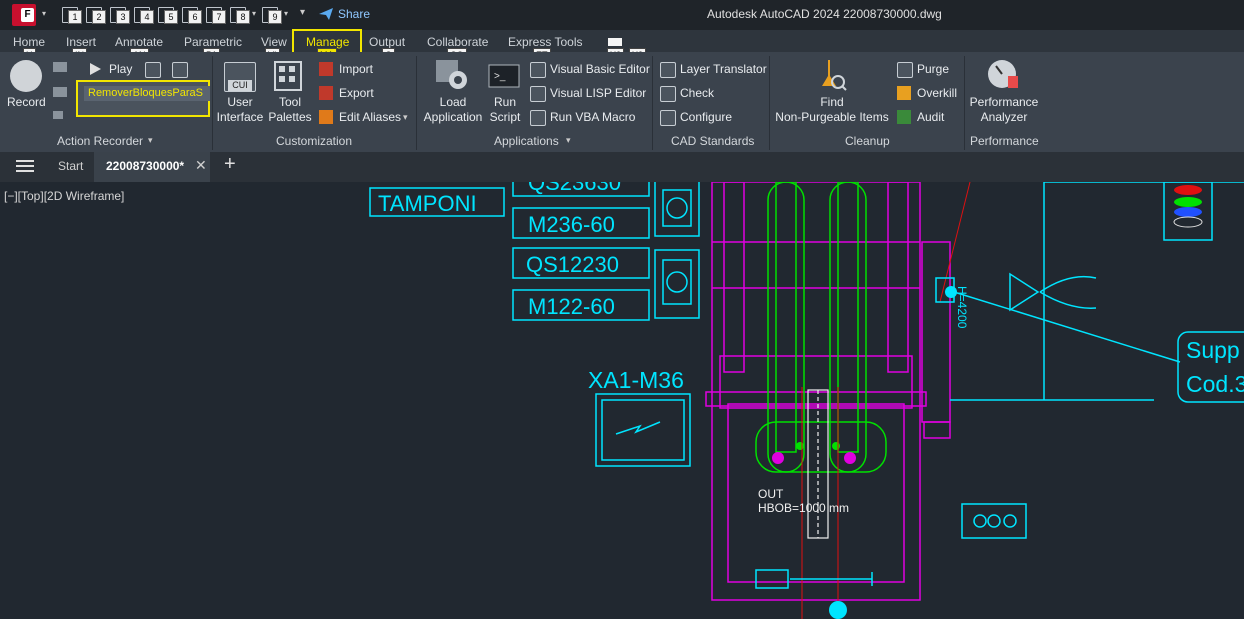 The height and width of the screenshot is (619, 1244). I want to click on action-macro-dropdown: RemoverBloquesParaS, so click(147, 93).